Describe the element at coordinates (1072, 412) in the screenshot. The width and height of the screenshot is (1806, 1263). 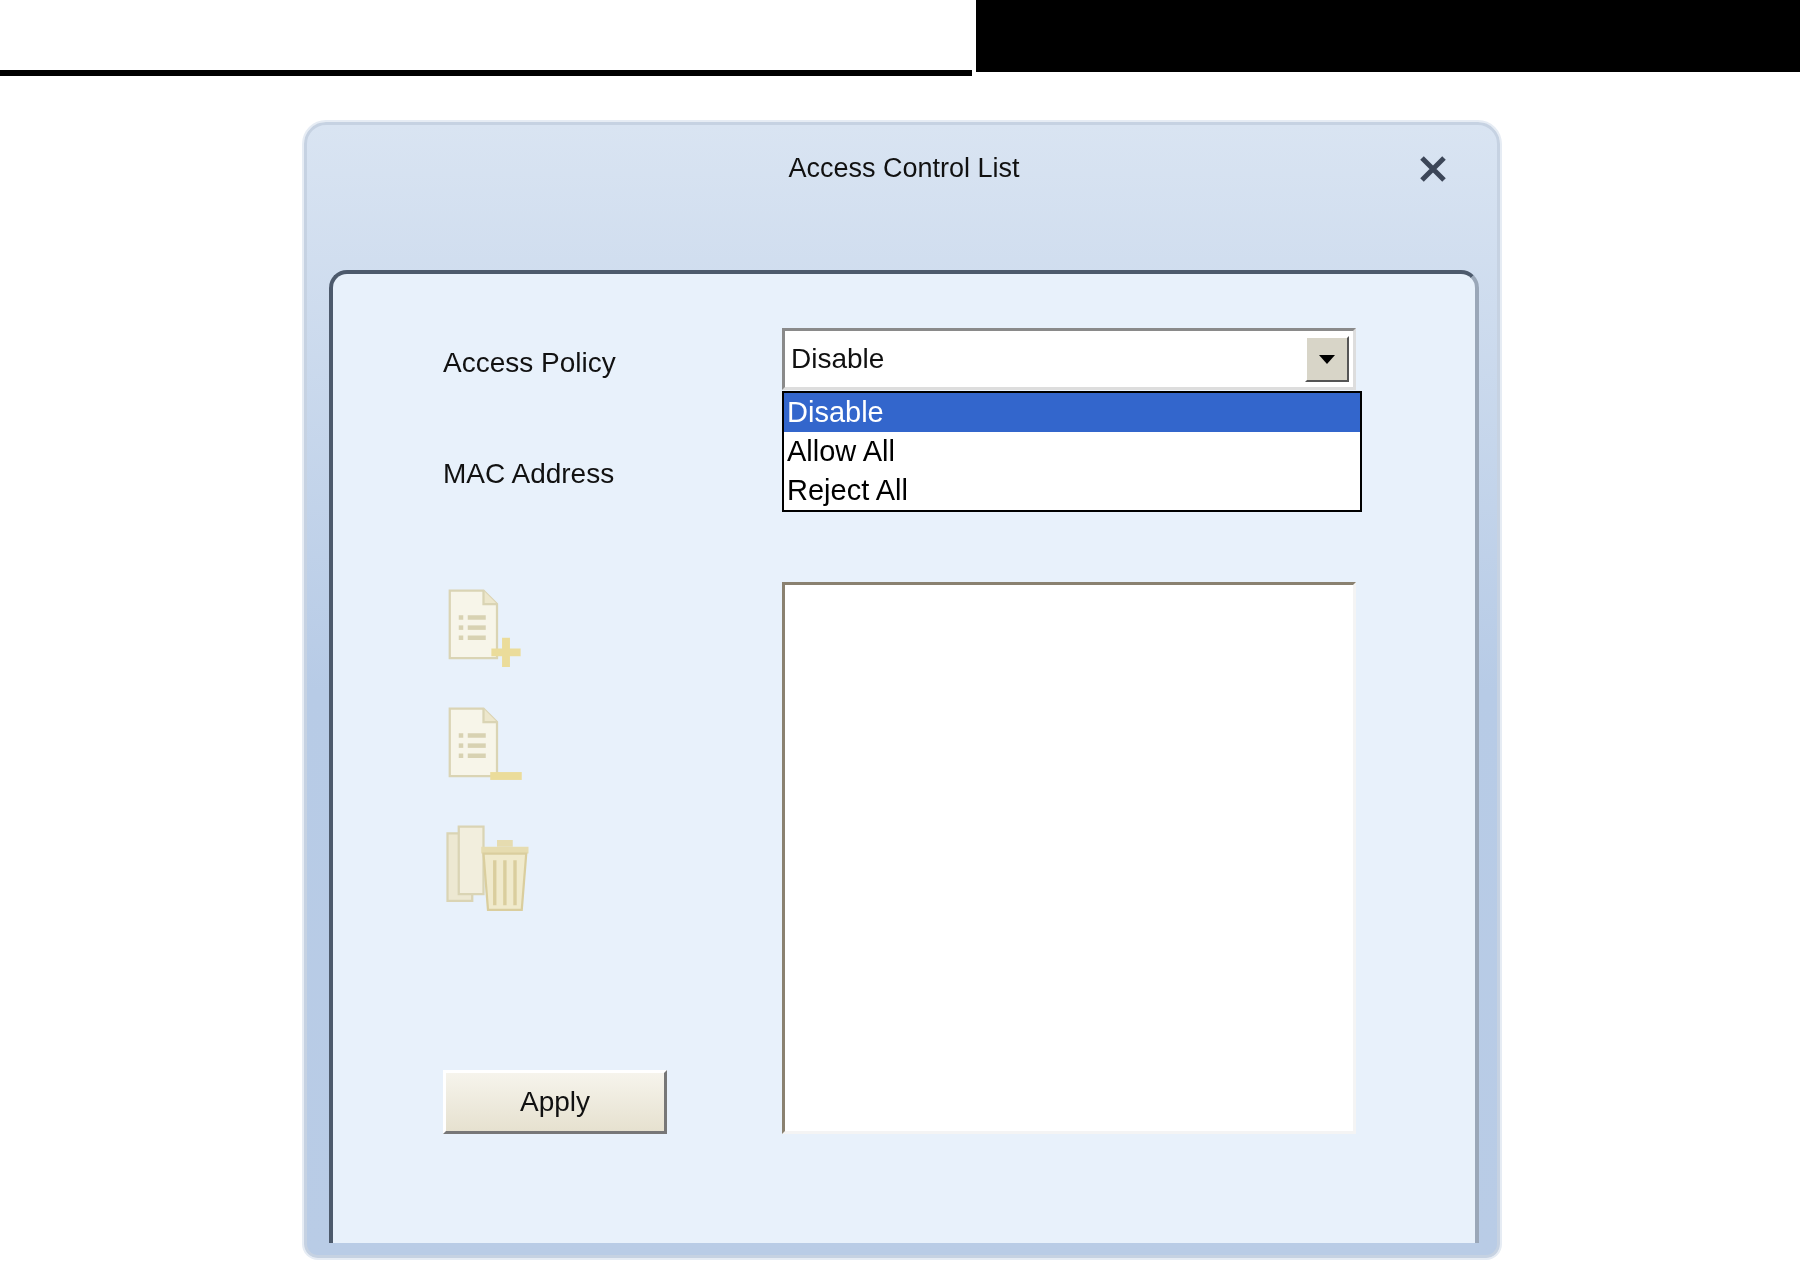
I see `dropdown-option: Disable` at that location.